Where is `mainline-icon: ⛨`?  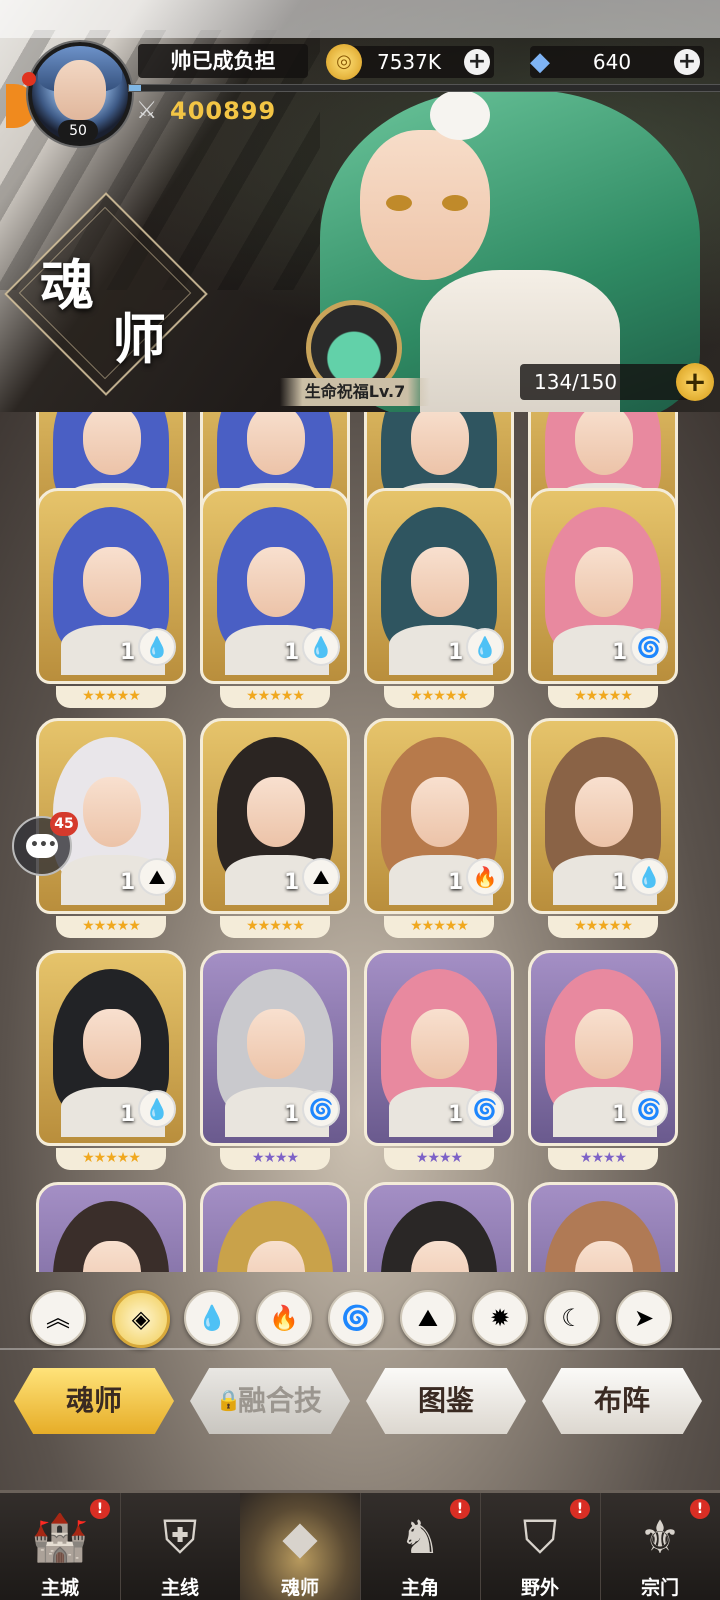
mainline-icon: ⛨ is located at coordinates (180, 1537).